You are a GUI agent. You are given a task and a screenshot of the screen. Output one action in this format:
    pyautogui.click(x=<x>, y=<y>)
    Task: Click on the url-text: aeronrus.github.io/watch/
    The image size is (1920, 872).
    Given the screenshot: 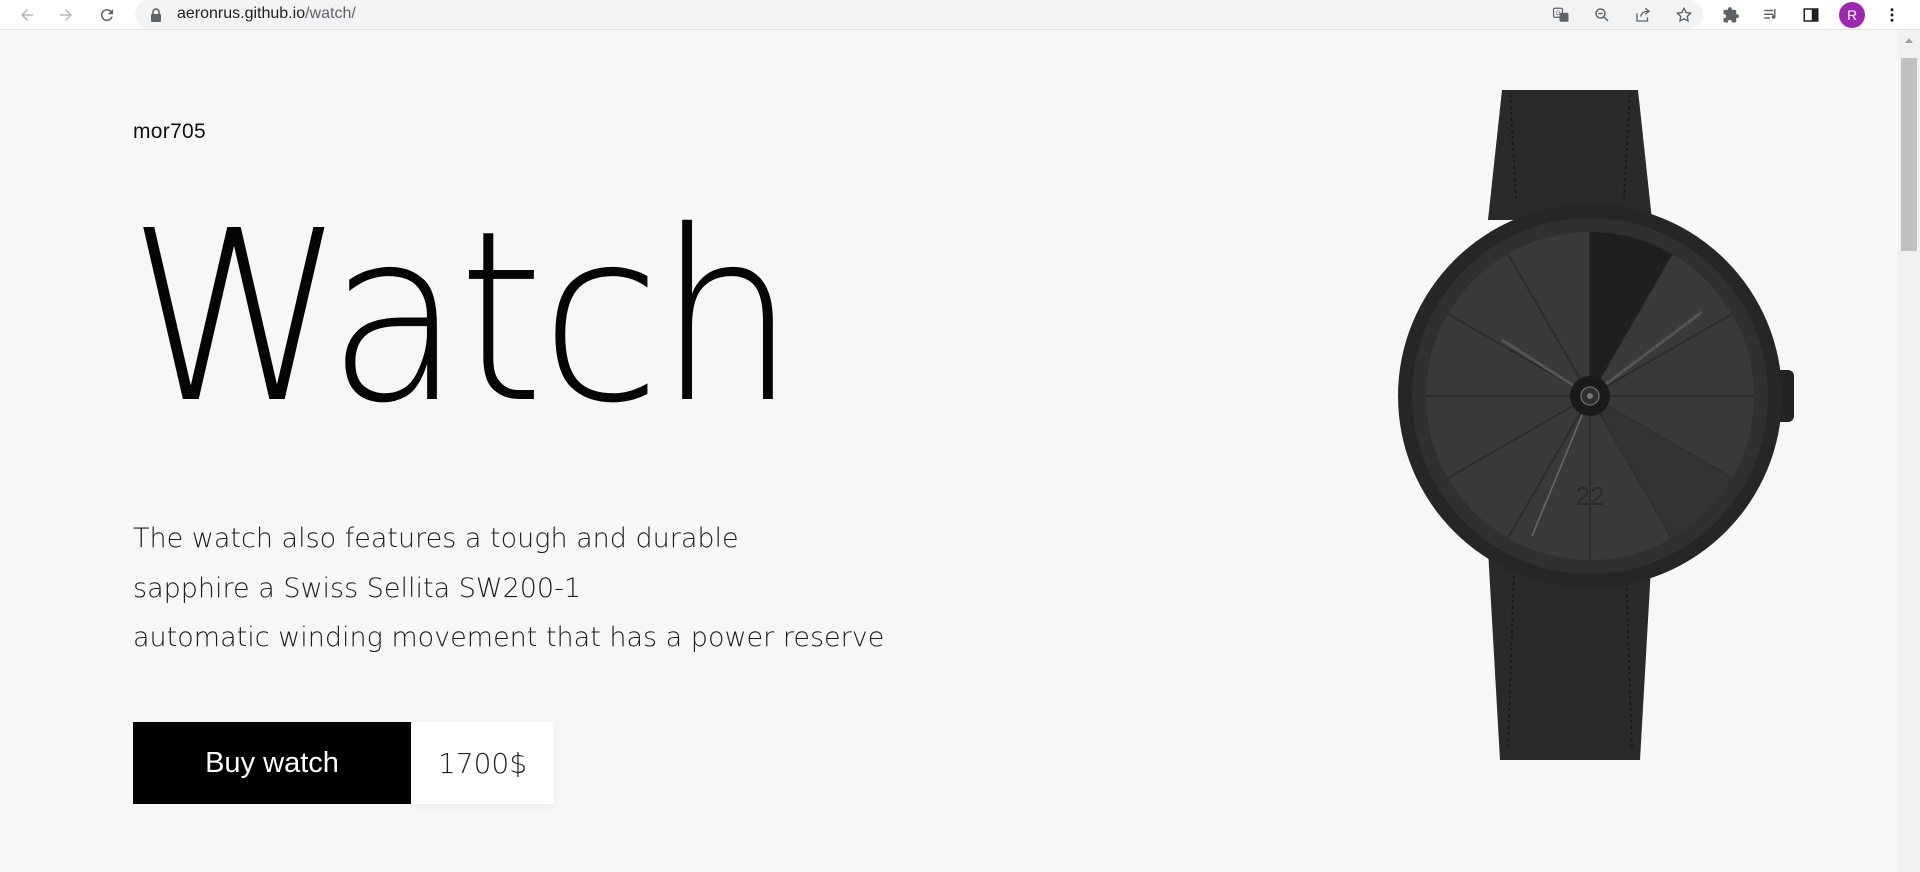 What is the action you would take?
    pyautogui.click(x=266, y=14)
    